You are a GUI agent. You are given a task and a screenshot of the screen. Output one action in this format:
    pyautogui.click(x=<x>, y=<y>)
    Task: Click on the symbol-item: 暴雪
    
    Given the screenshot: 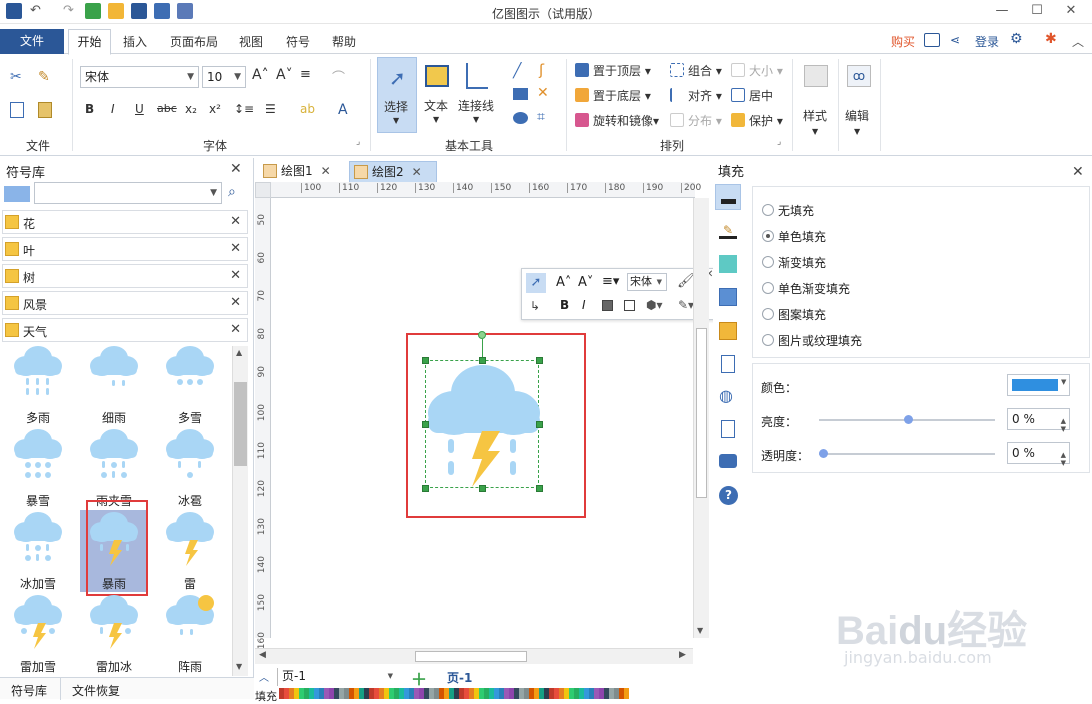 What is the action you would take?
    pyautogui.click(x=38, y=468)
    